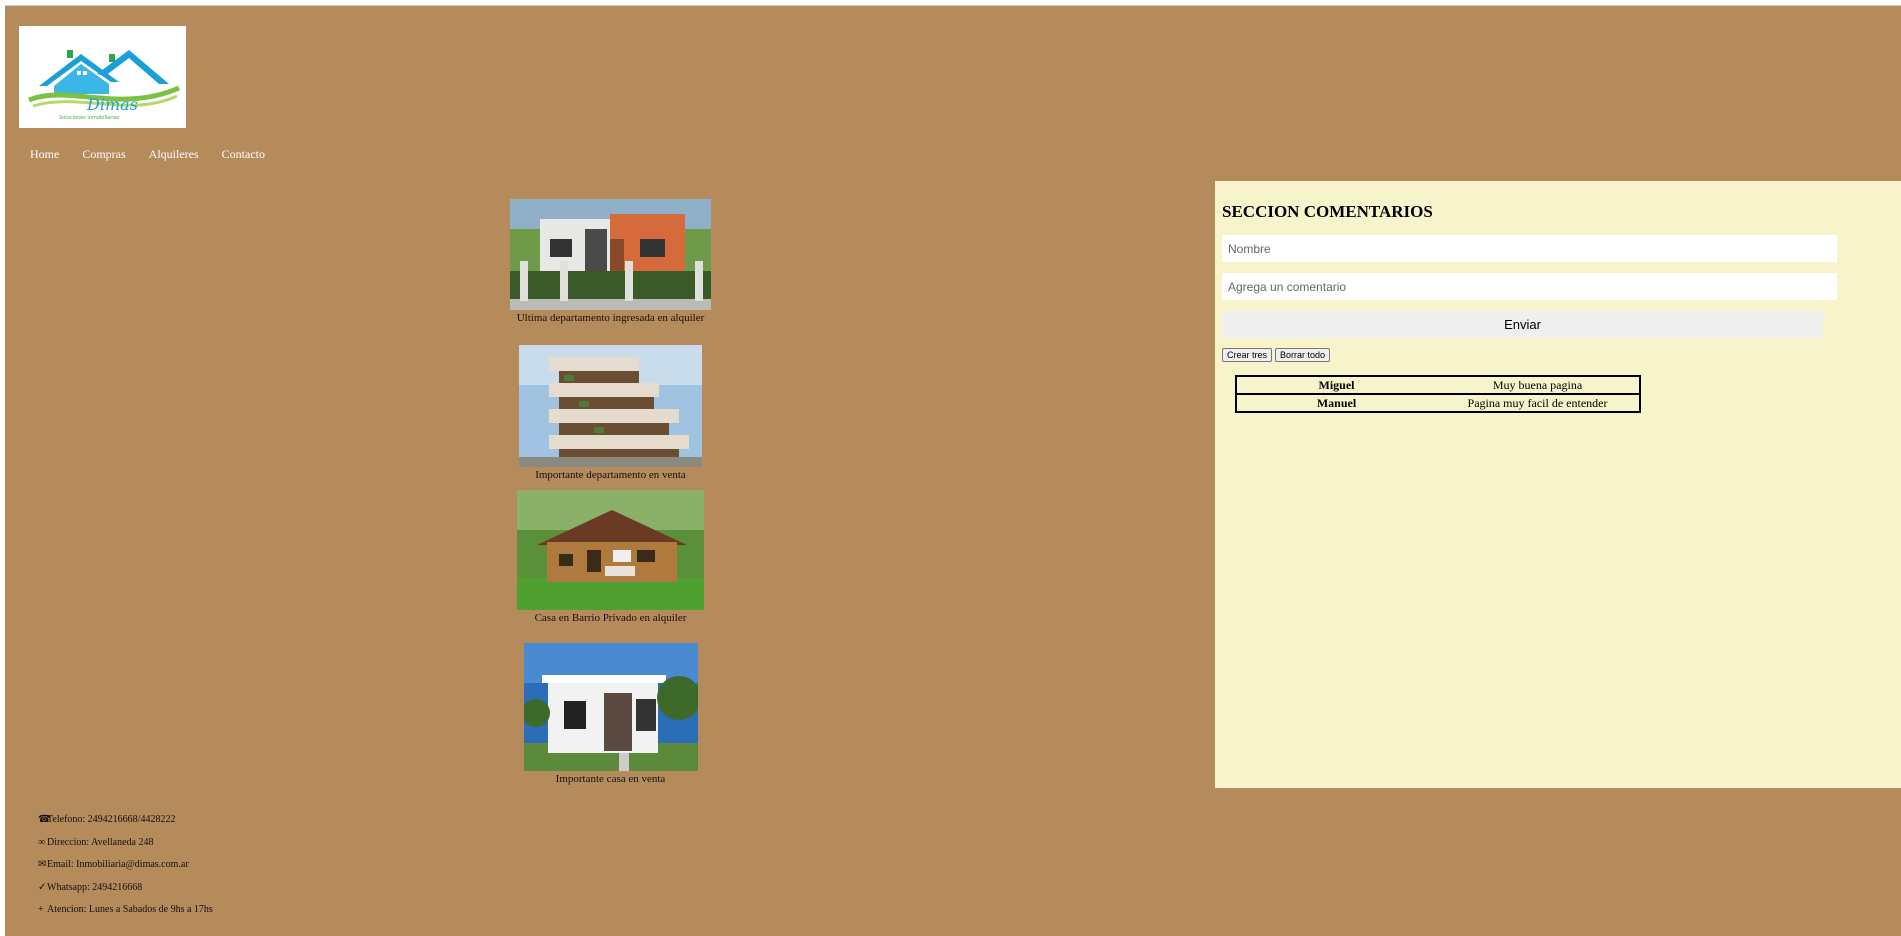 Image resolution: width=1901 pixels, height=936 pixels. What do you see at coordinates (1538, 403) in the screenshot?
I see `comment-text: Pagina muy facil de entender` at bounding box center [1538, 403].